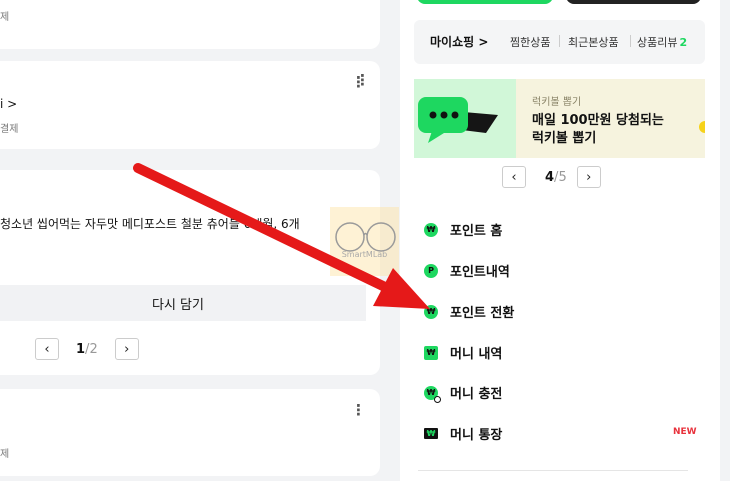 The height and width of the screenshot is (481, 730). I want to click on menu-point-convert: ₩ 포인트 전환, so click(469, 311).